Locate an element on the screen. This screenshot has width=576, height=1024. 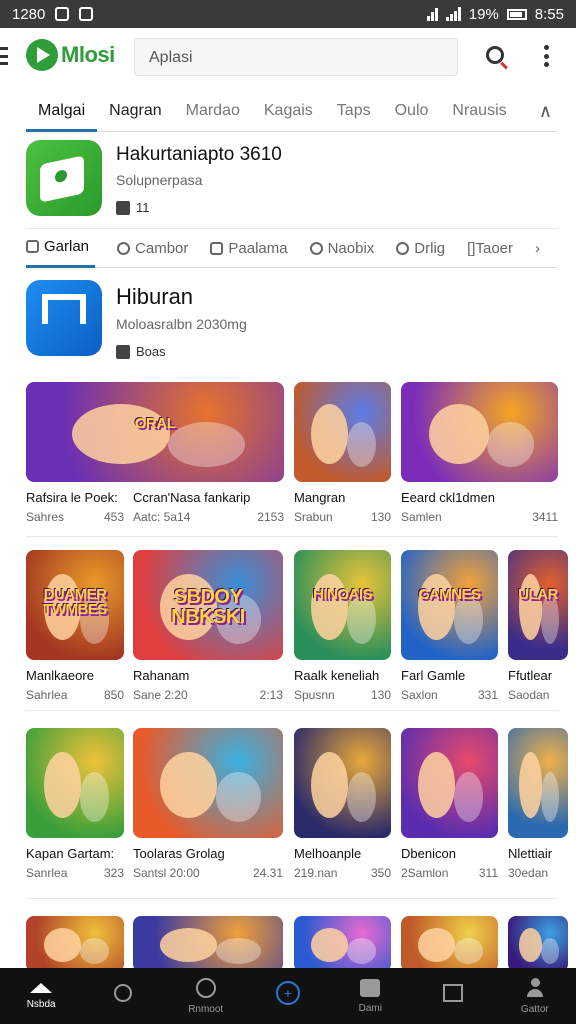
row-divider is located at coordinates (292, 898).